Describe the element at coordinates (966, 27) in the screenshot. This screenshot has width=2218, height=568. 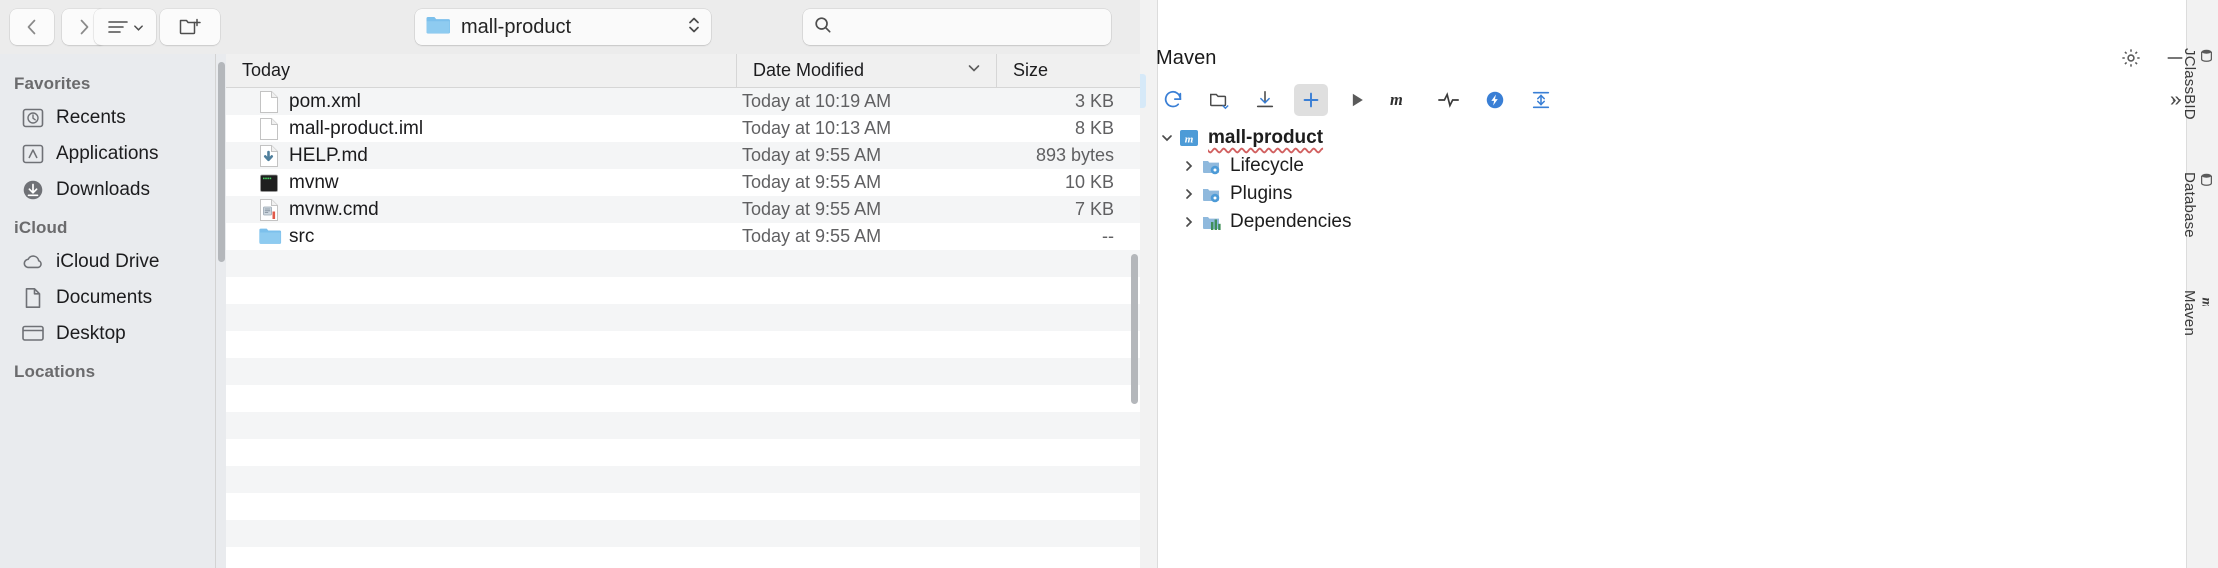
I see `search-input` at that location.